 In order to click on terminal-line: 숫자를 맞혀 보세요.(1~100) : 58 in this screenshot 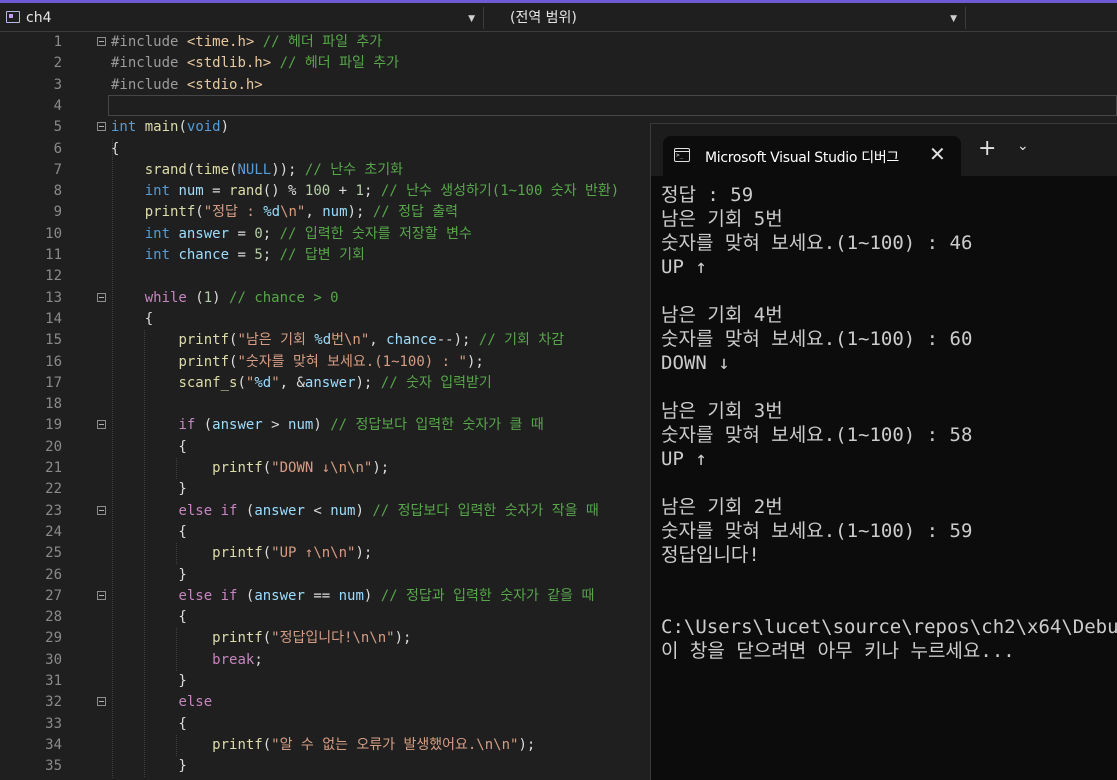, I will do `click(817, 435)`.